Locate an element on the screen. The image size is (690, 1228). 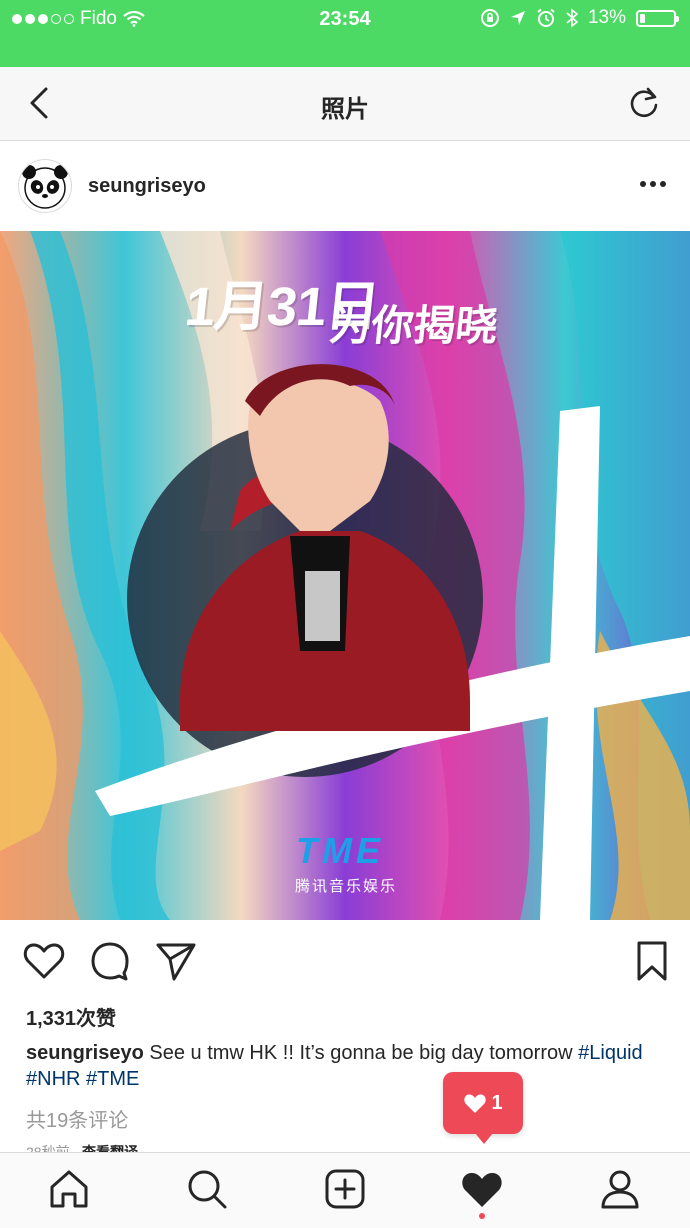
post-timestamp-row: 28秒前 · 查看翻译 is located at coordinates (82, 1147).